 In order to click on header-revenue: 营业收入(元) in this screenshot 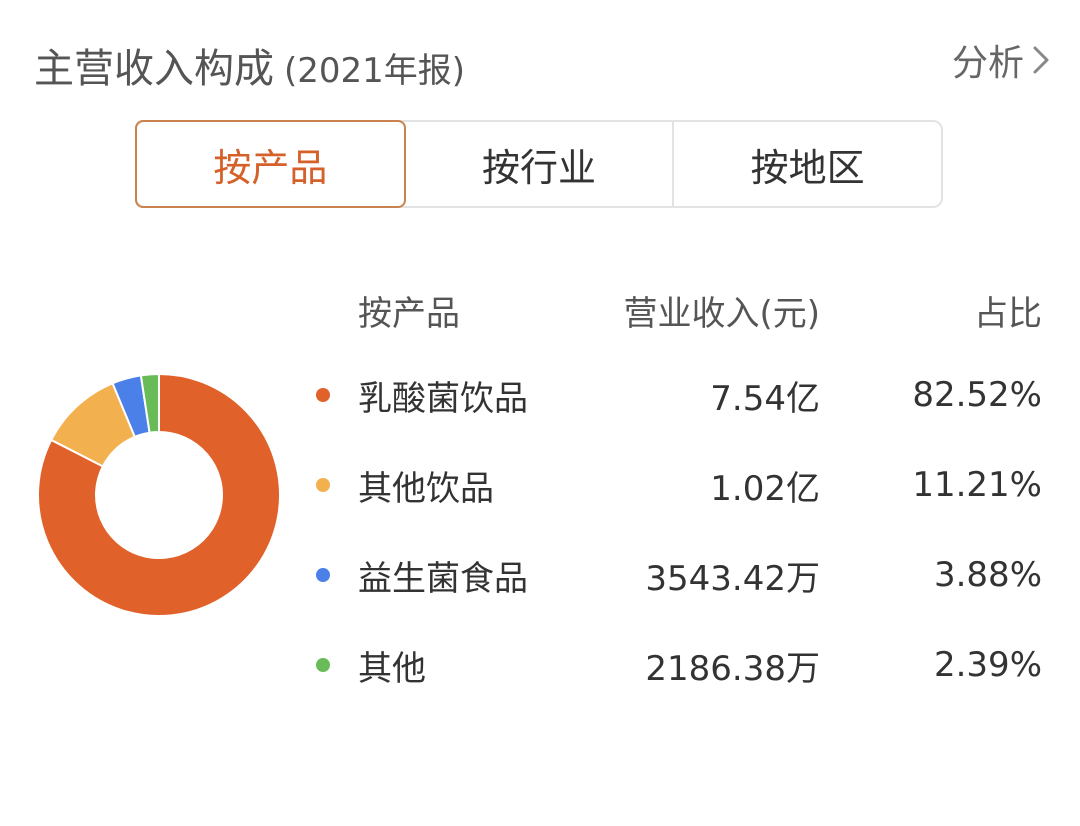, I will do `click(721, 313)`.